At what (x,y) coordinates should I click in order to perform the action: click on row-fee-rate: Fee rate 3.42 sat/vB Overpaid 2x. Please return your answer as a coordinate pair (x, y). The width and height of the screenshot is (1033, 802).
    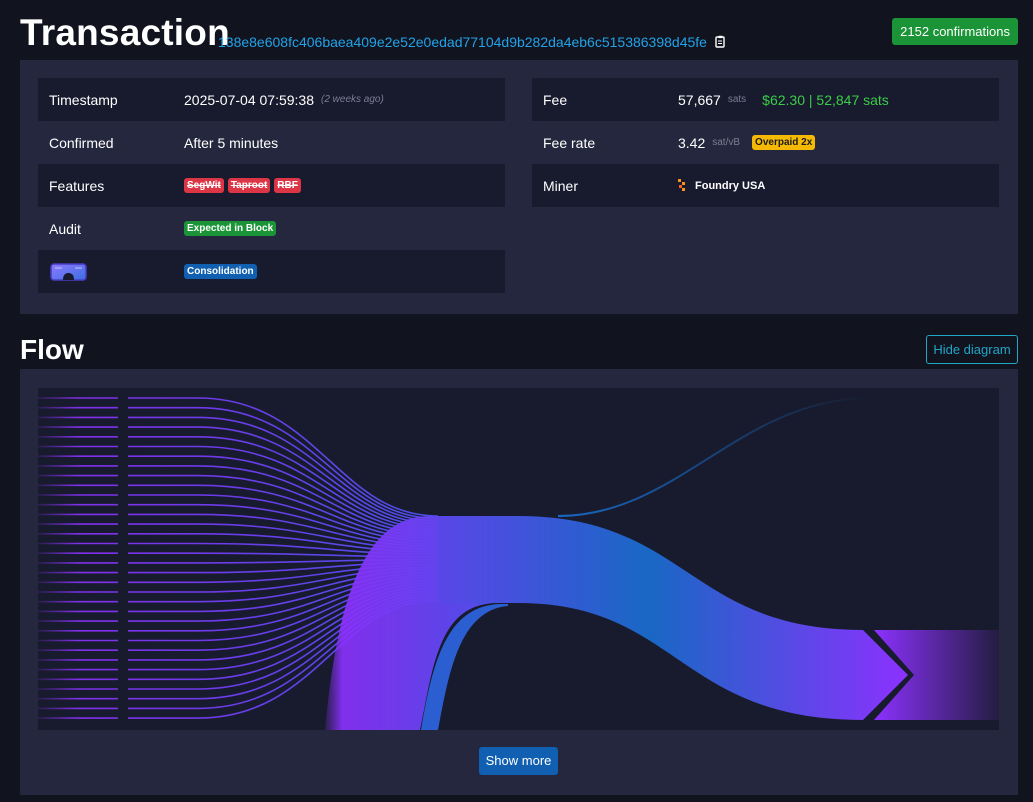
    Looking at the image, I should click on (765, 142).